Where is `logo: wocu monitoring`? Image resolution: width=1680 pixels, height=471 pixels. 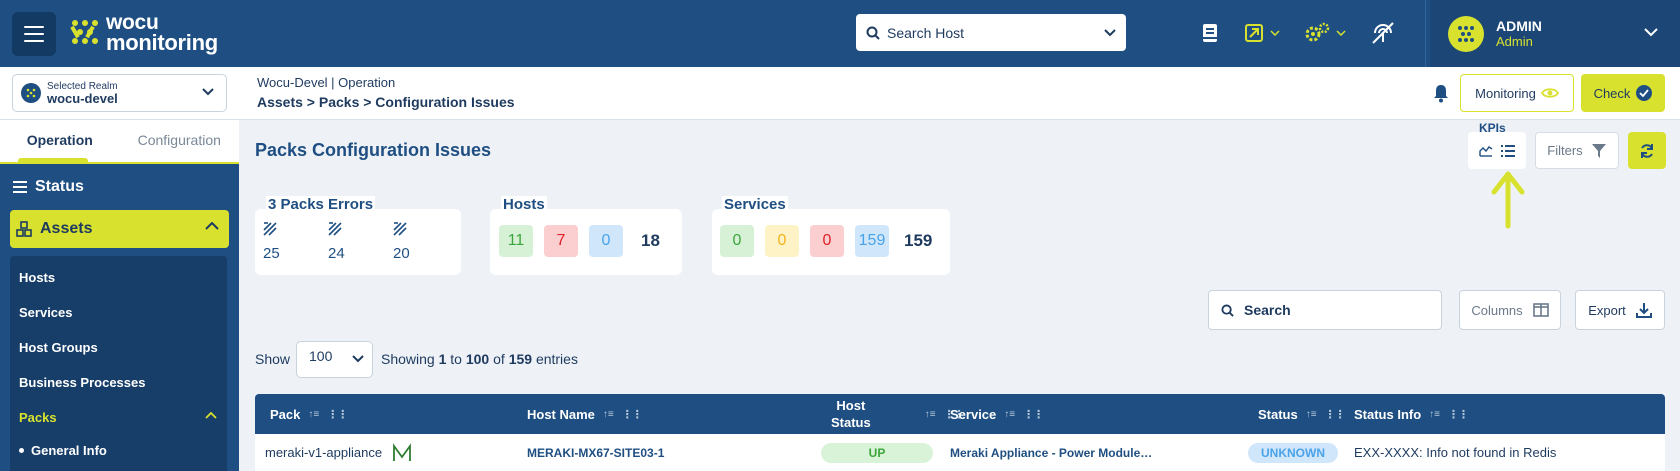
logo: wocu monitoring is located at coordinates (144, 33).